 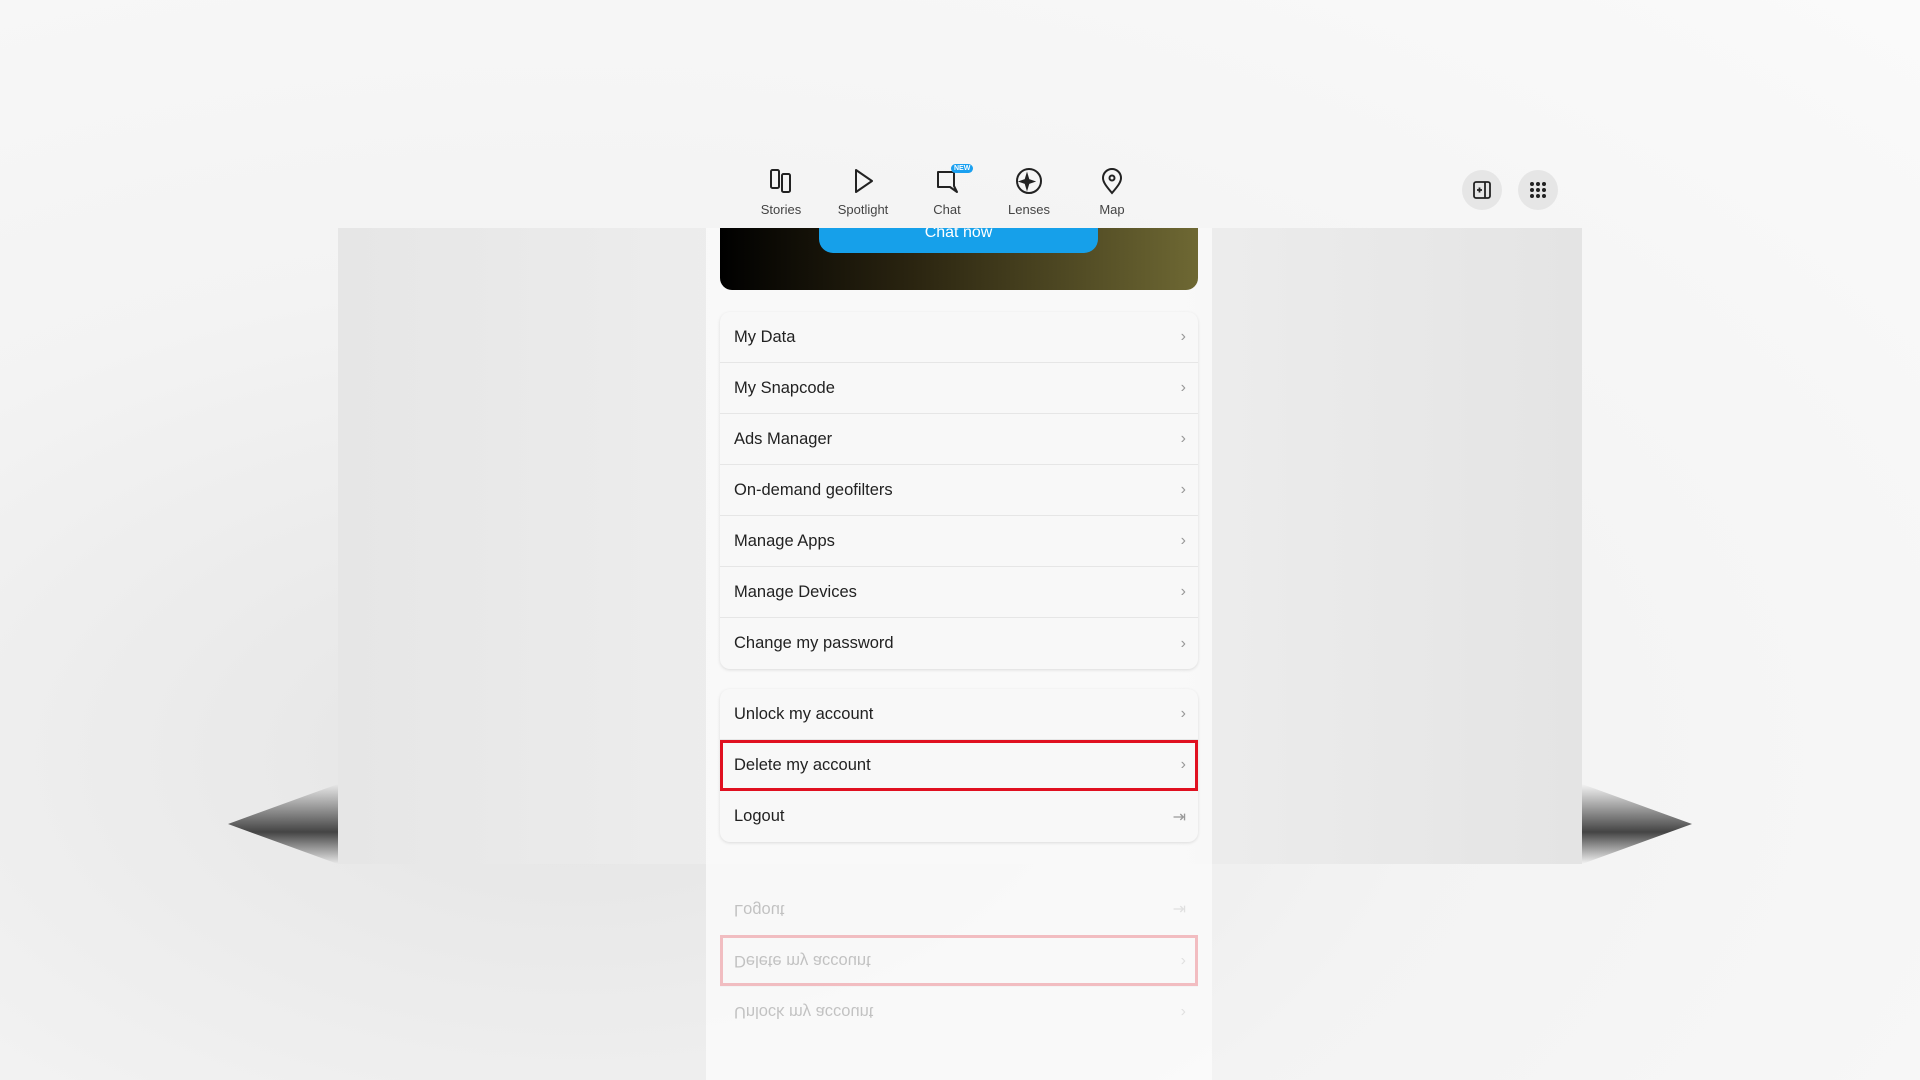 I want to click on play-icon, so click(x=864, y=181).